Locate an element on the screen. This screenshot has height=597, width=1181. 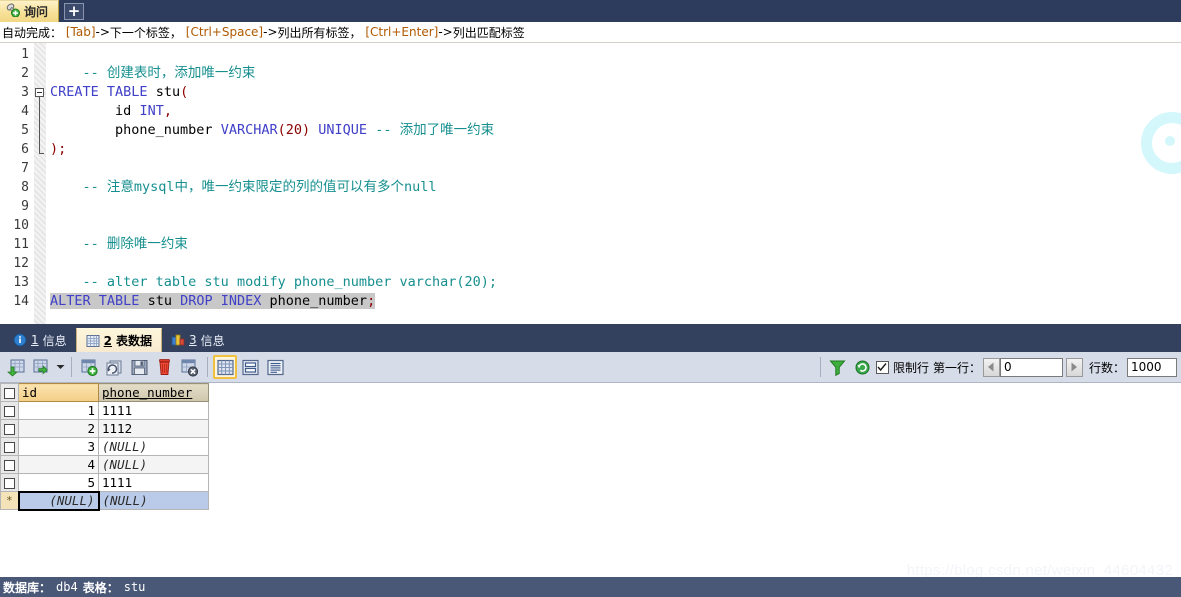
hint-key-ctrl-enter: [Ctrl+Enter] is located at coordinates (402, 32).